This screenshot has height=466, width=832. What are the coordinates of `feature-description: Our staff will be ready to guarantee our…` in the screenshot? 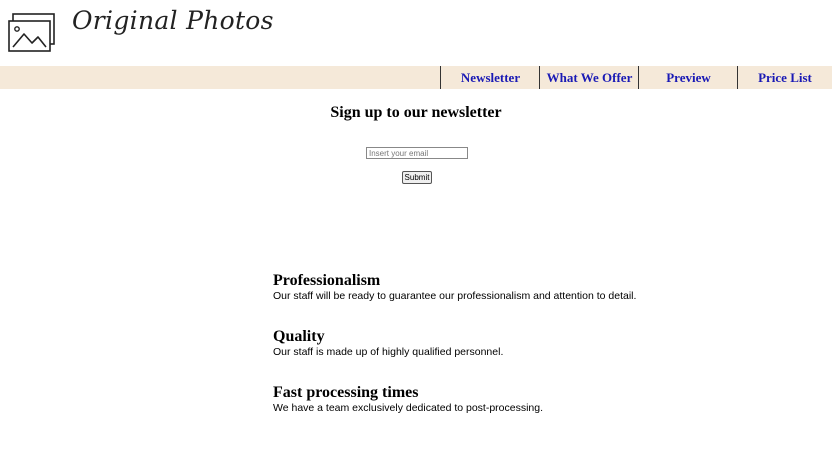 It's located at (455, 296).